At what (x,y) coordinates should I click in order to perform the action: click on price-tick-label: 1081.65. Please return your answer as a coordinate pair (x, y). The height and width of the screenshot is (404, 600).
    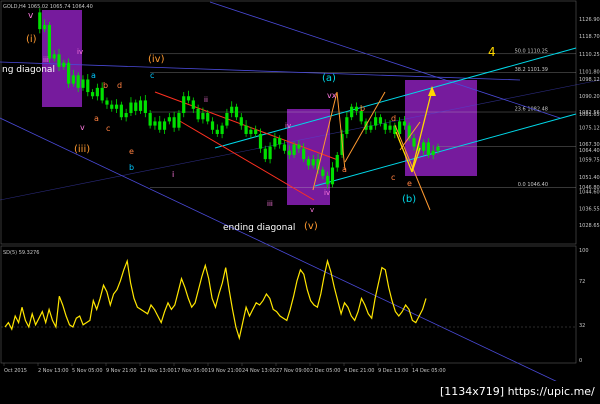
    Looking at the image, I should click on (589, 115).